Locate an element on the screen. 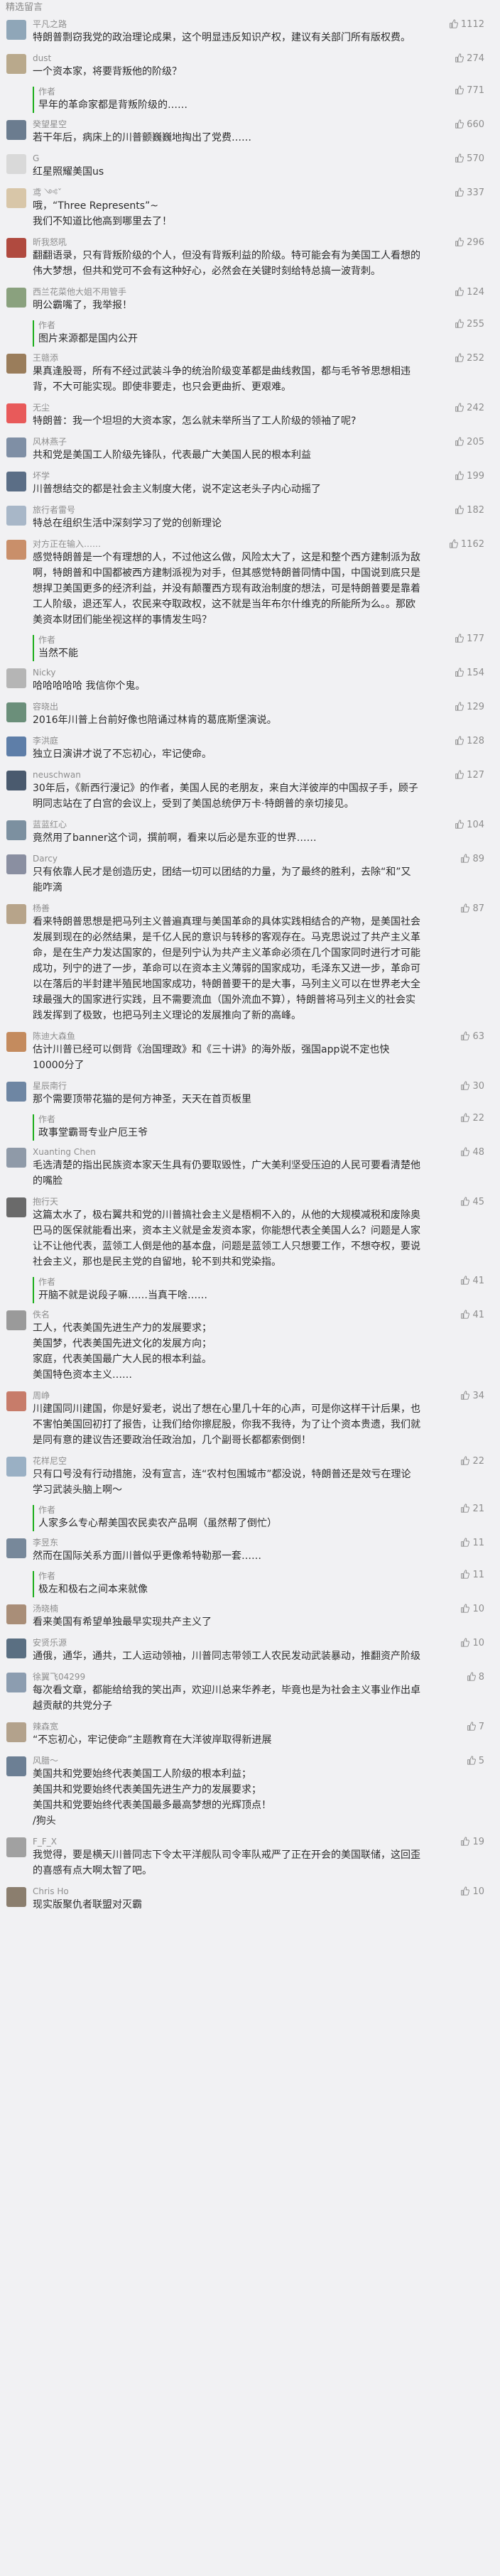 The width and height of the screenshot is (500, 2576). commenter-name: neuschwan is located at coordinates (226, 775).